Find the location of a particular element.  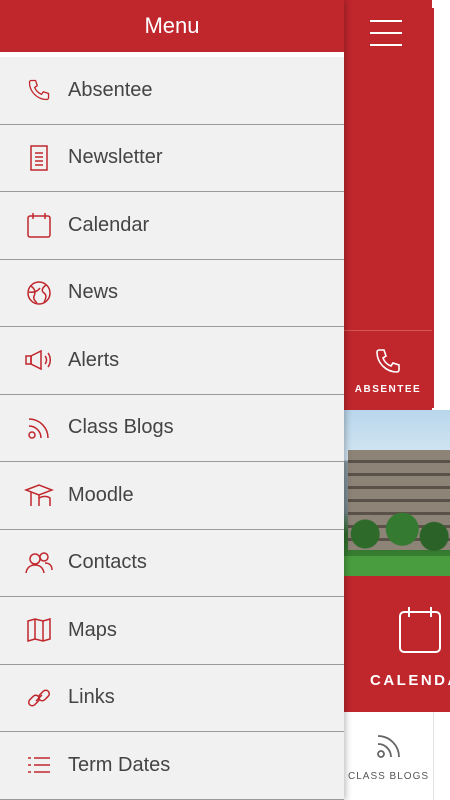

menu-item-class-blogs: Class Blogs is located at coordinates (172, 428).